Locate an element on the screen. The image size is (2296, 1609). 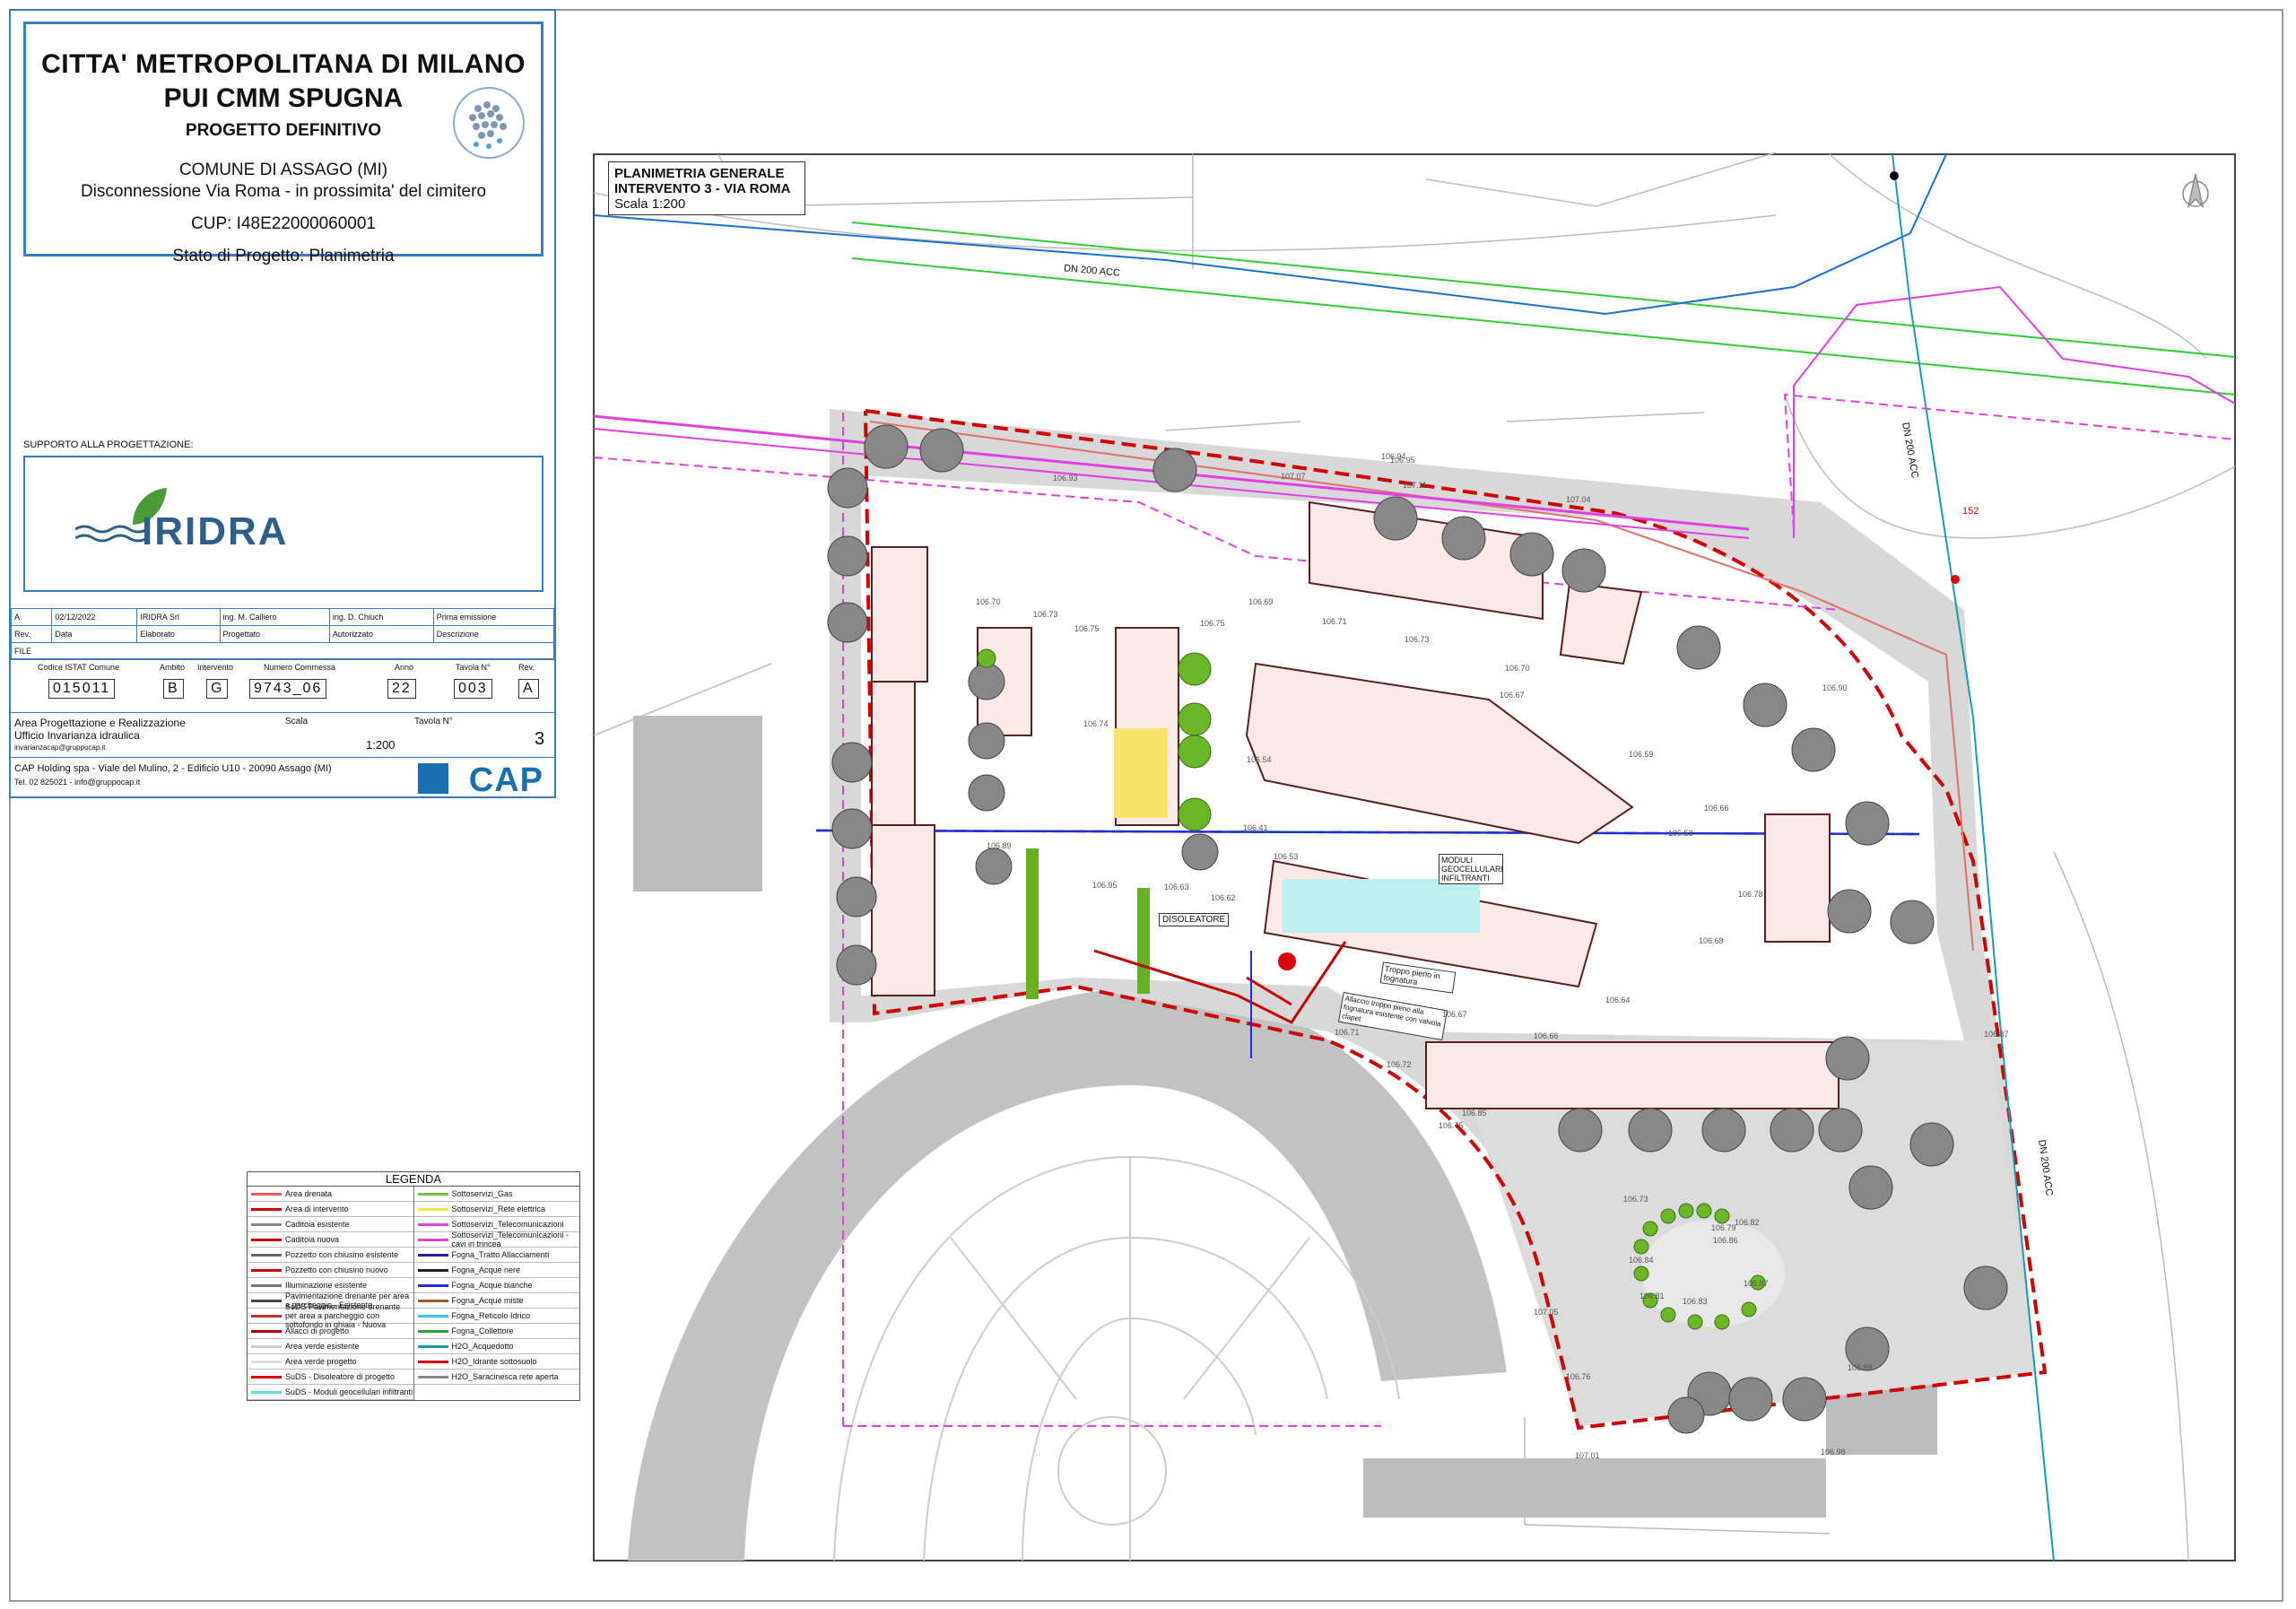
revision-cell: IRIDRA Srl is located at coordinates (178, 617).